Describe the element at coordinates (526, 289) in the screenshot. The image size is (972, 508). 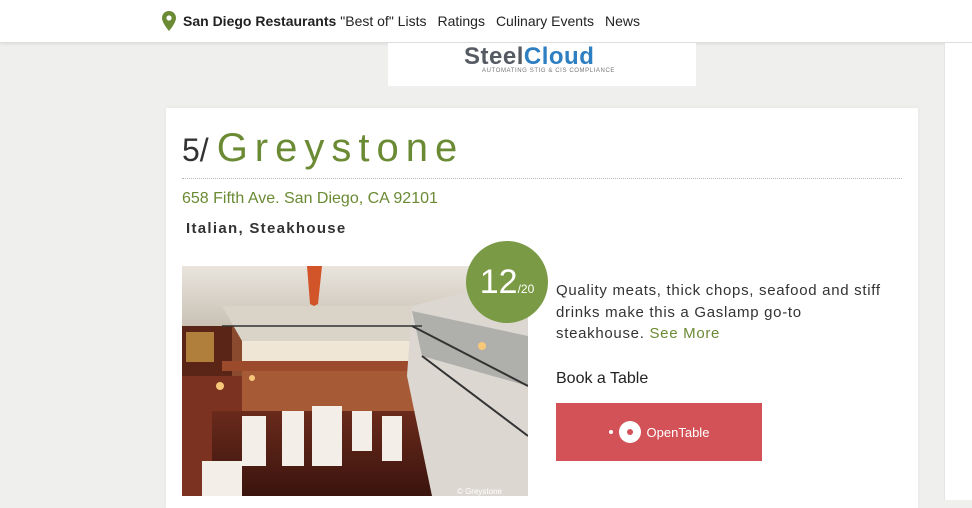
I see `score-out-of: /20` at that location.